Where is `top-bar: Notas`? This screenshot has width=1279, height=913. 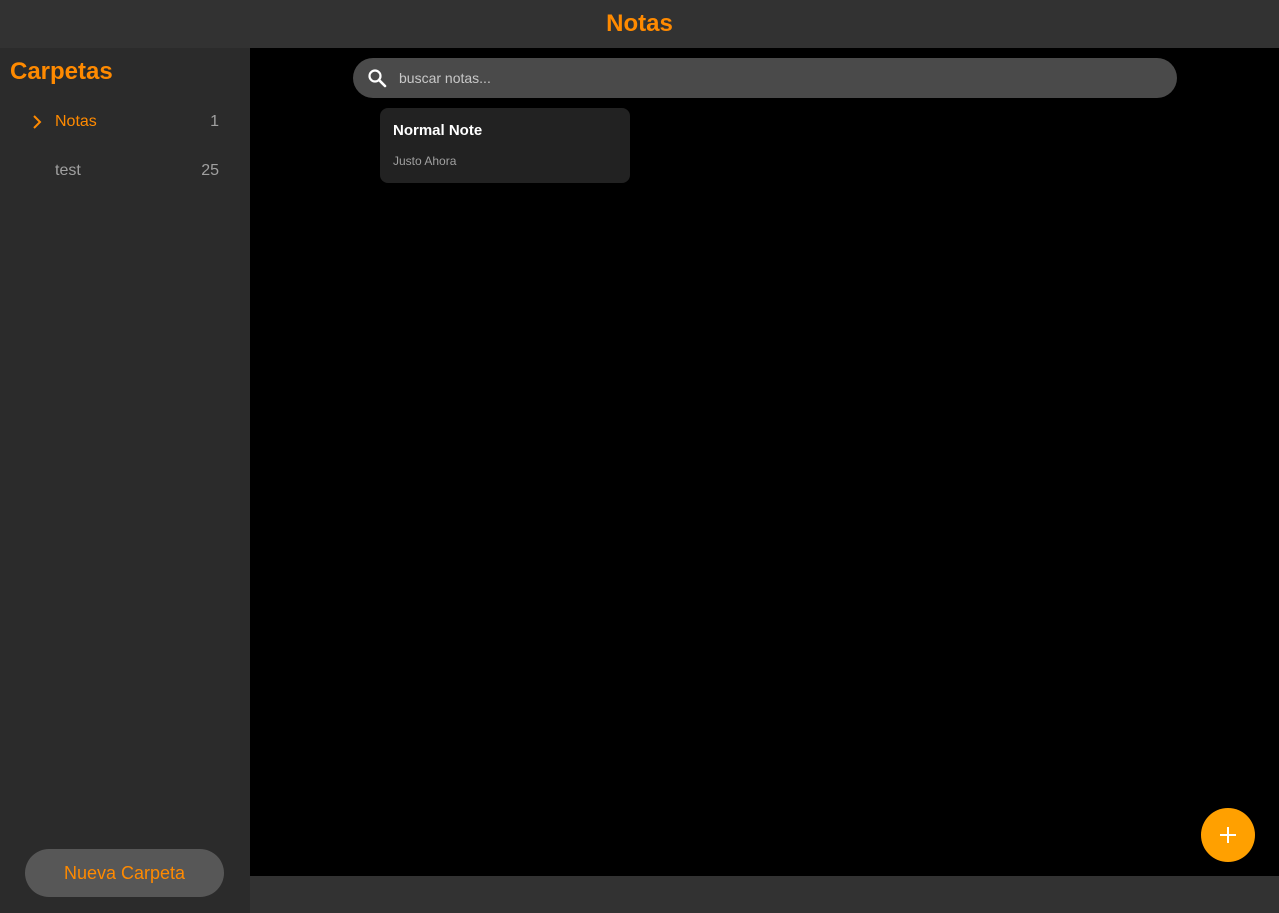 top-bar: Notas is located at coordinates (639, 24).